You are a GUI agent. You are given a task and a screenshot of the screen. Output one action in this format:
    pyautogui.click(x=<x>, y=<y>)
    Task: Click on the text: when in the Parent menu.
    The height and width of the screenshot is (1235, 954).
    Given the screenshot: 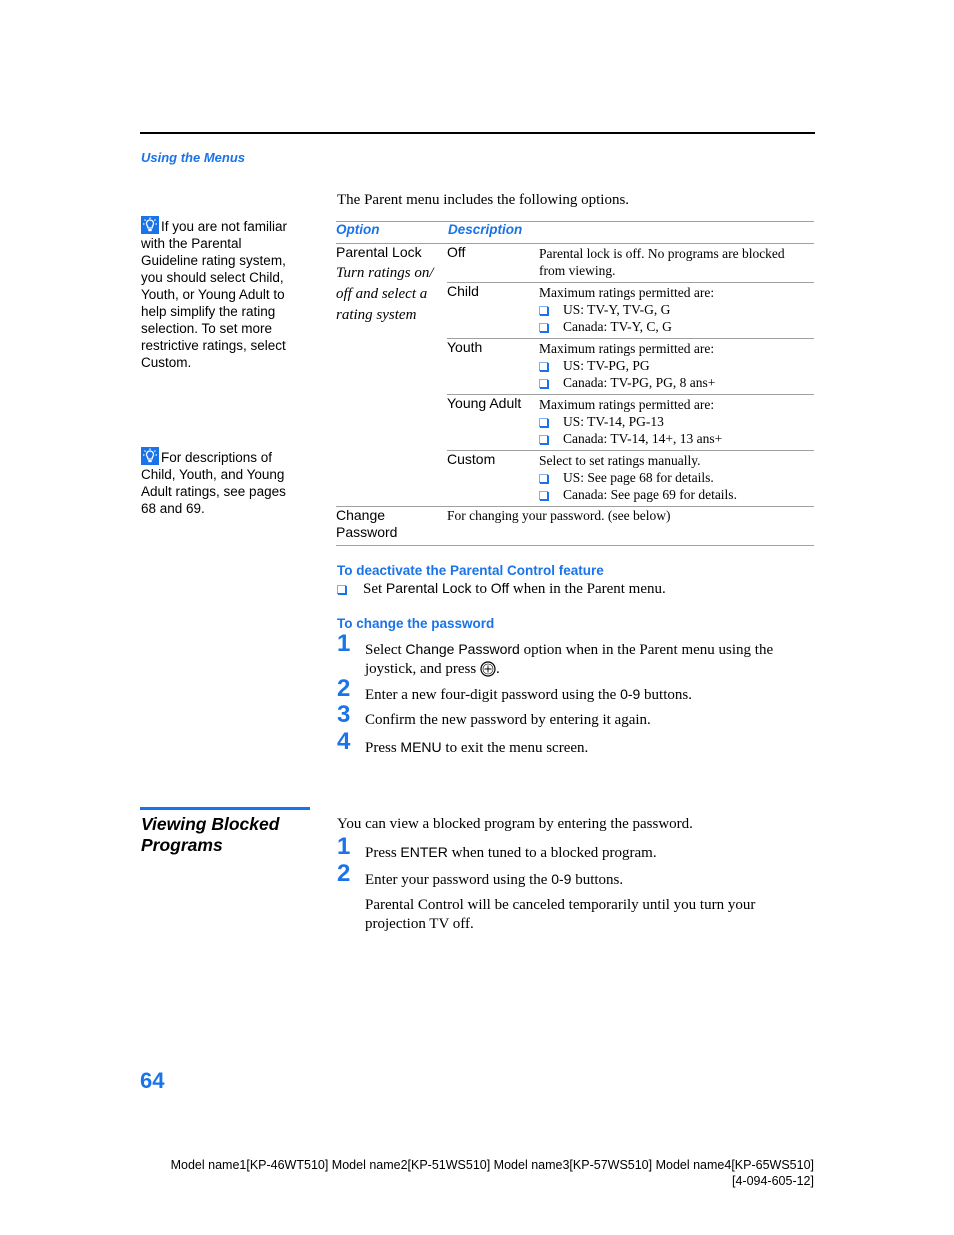 What is the action you would take?
    pyautogui.click(x=587, y=589)
    